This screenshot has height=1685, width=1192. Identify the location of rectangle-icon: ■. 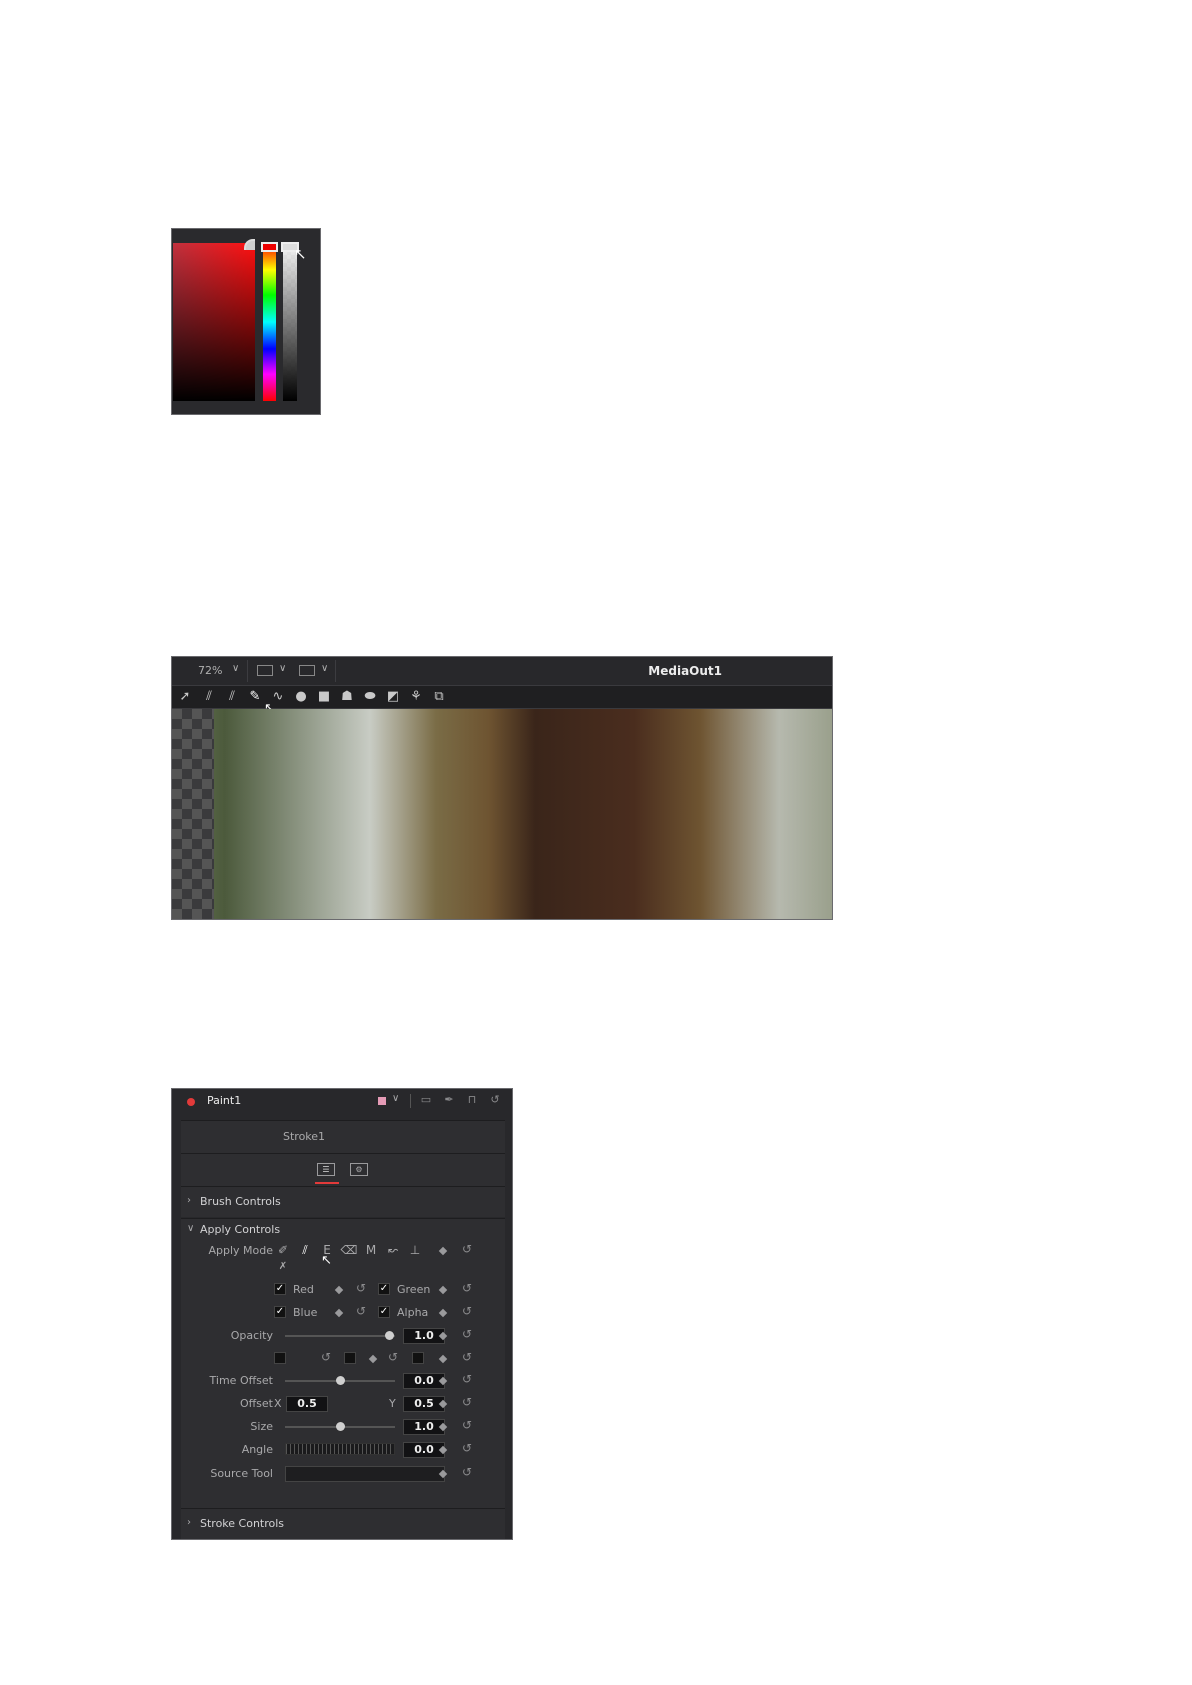
(324, 697).